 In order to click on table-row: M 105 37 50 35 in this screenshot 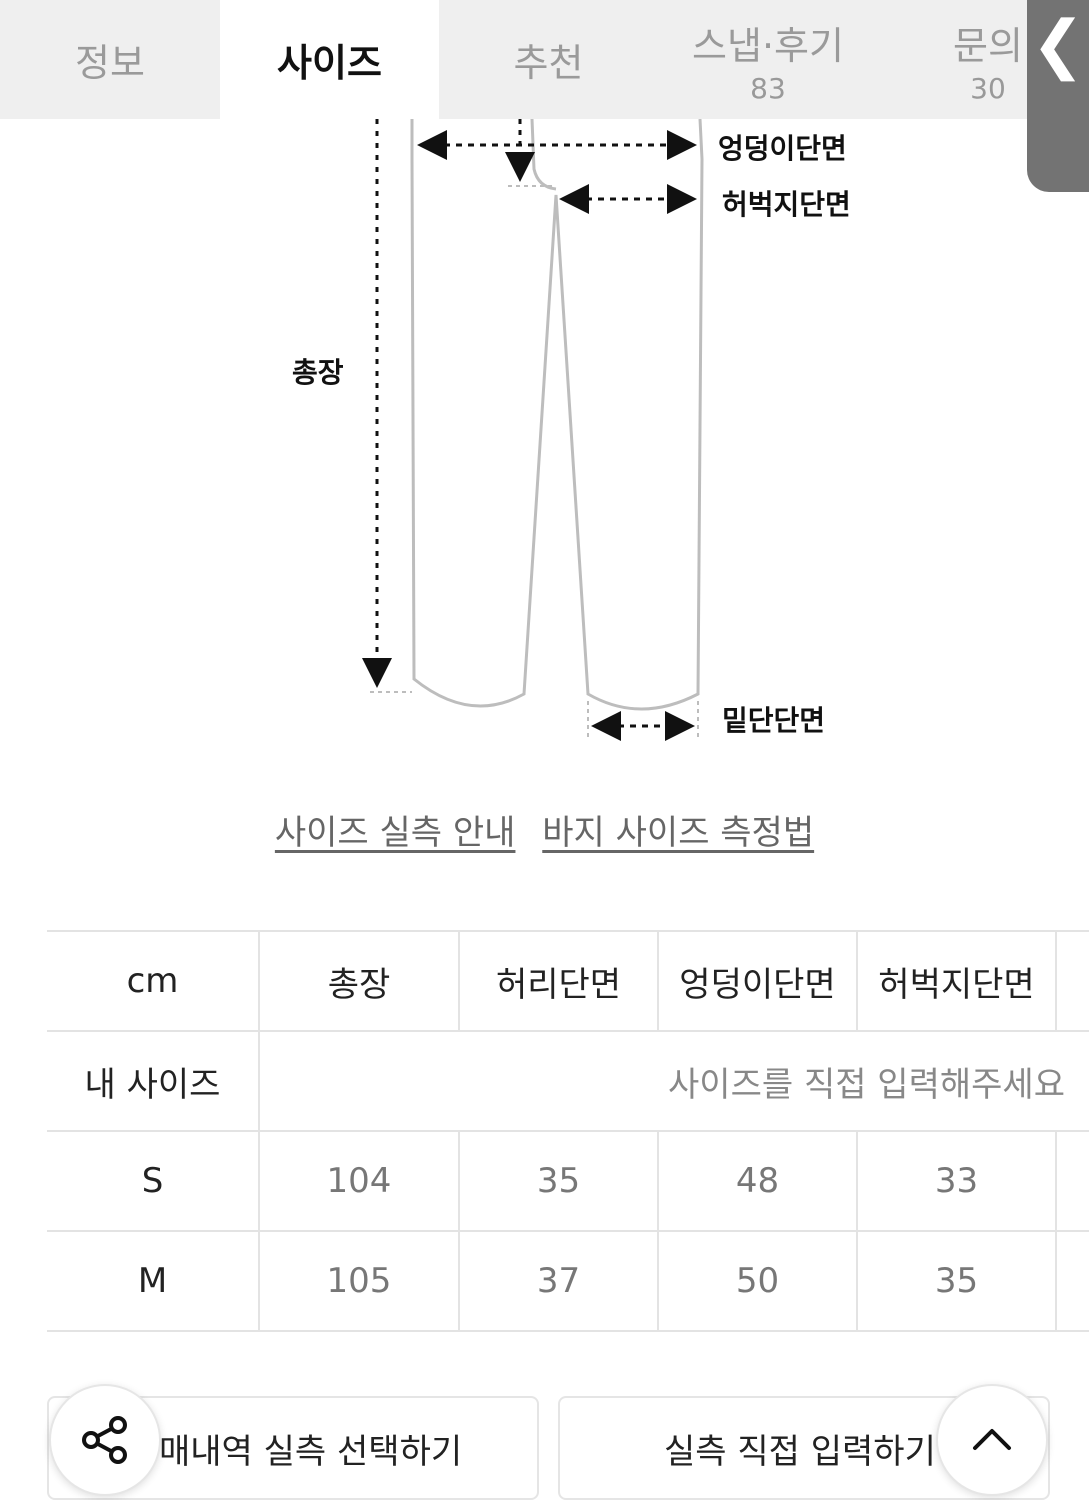, I will do `click(568, 1281)`.